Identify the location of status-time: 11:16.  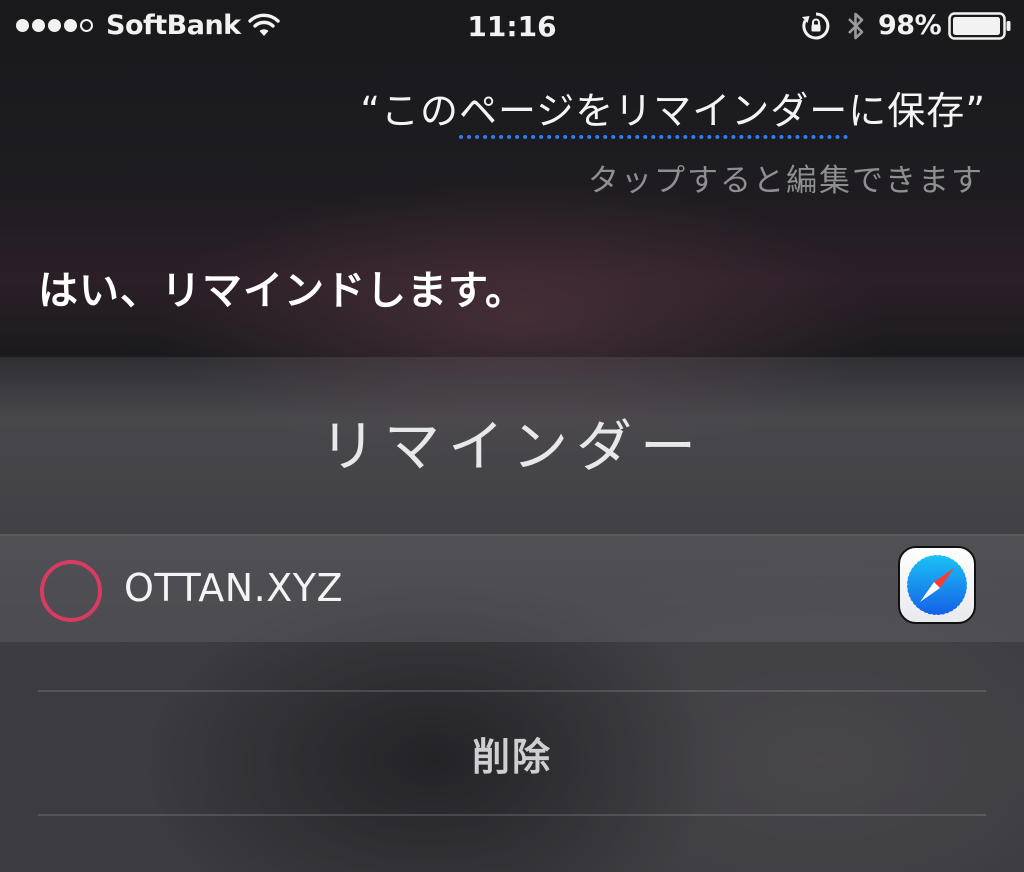
(512, 26).